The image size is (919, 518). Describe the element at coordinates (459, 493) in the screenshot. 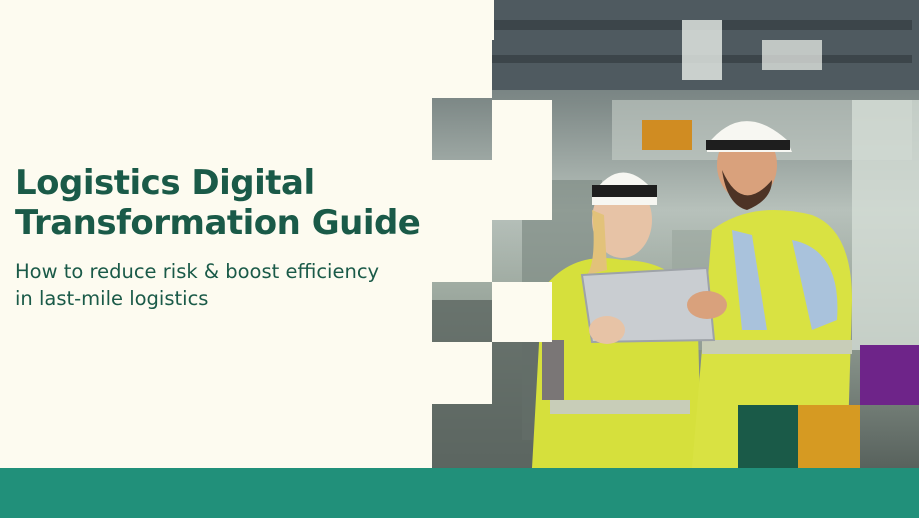

I see `footer-bar` at that location.